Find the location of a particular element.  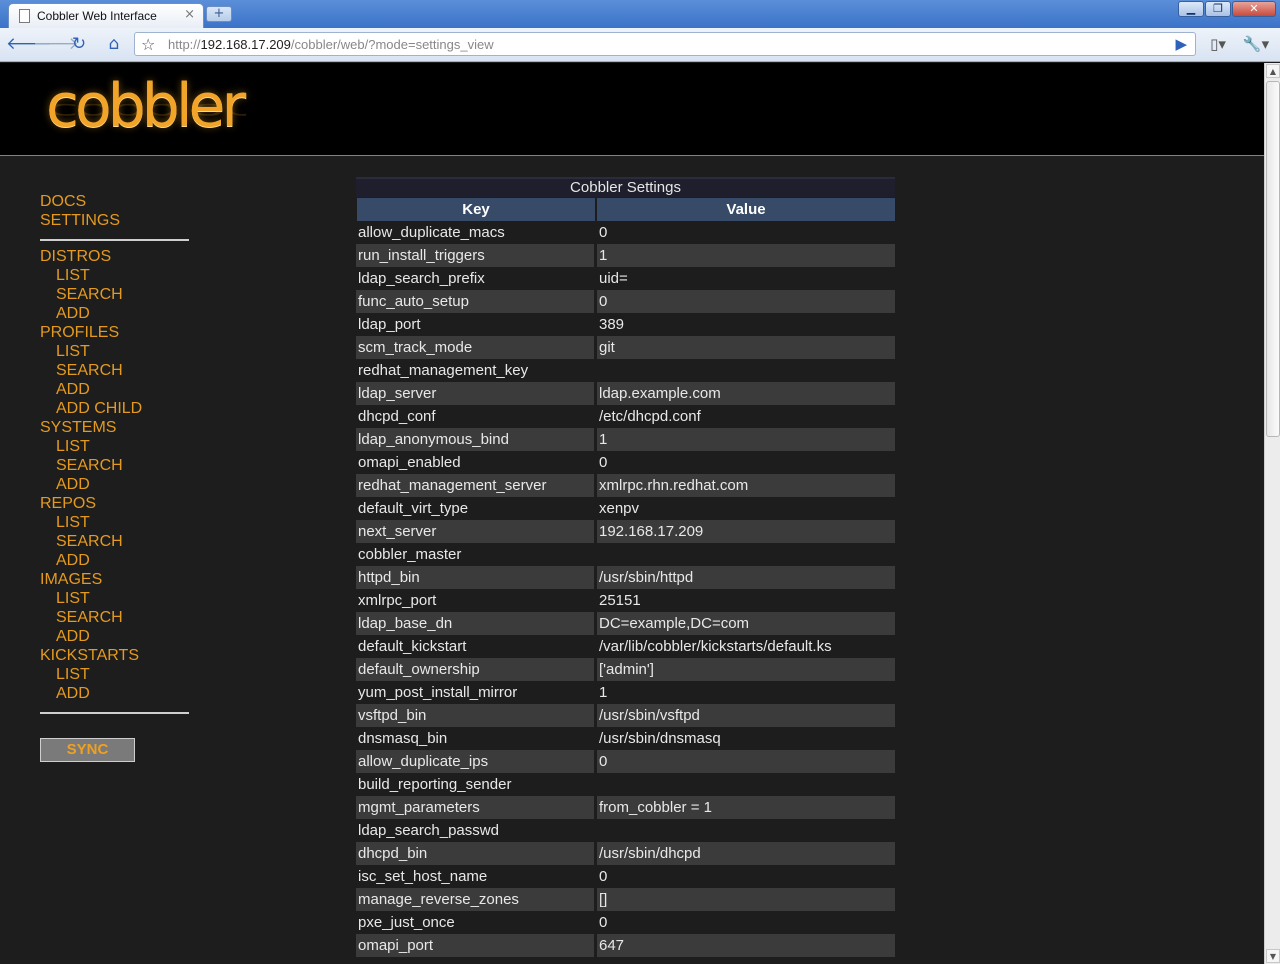

tab-close-icon: × is located at coordinates (189, 14).